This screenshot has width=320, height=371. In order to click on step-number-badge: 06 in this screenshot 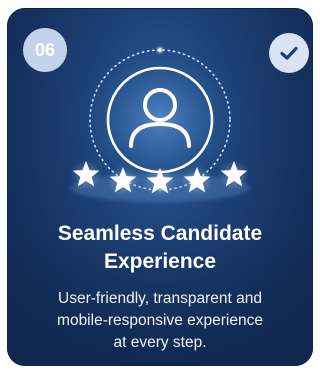, I will do `click(45, 50)`.